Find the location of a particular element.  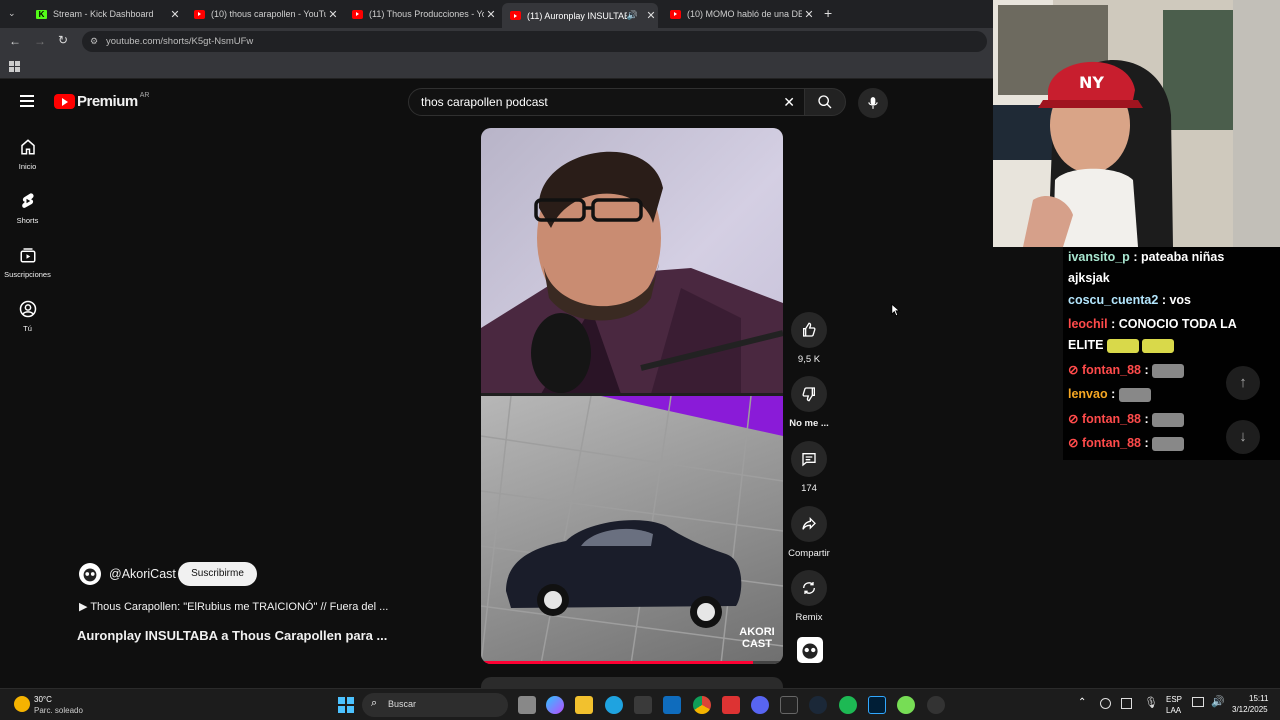

speaker-icon: 🔊 is located at coordinates (632, 15).